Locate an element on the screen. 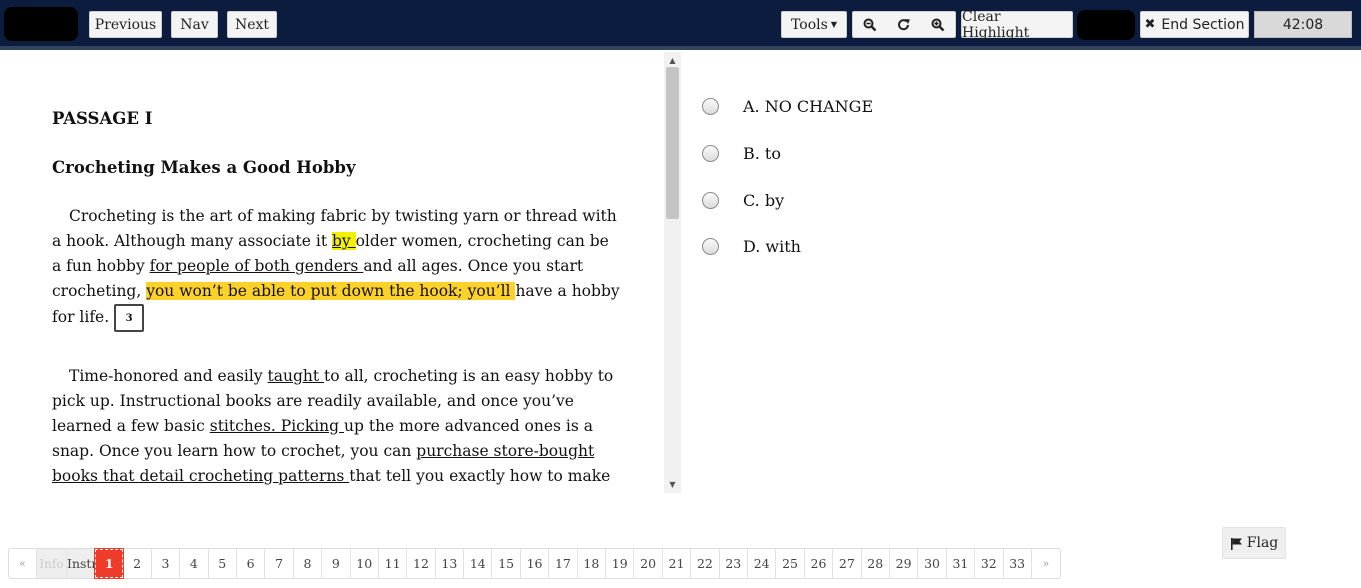 The width and height of the screenshot is (1361, 588). end-section-button: ✖ End Section is located at coordinates (1194, 24).